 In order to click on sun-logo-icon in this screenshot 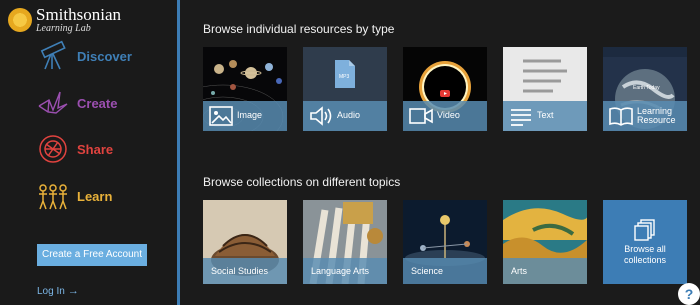, I will do `click(20, 20)`.